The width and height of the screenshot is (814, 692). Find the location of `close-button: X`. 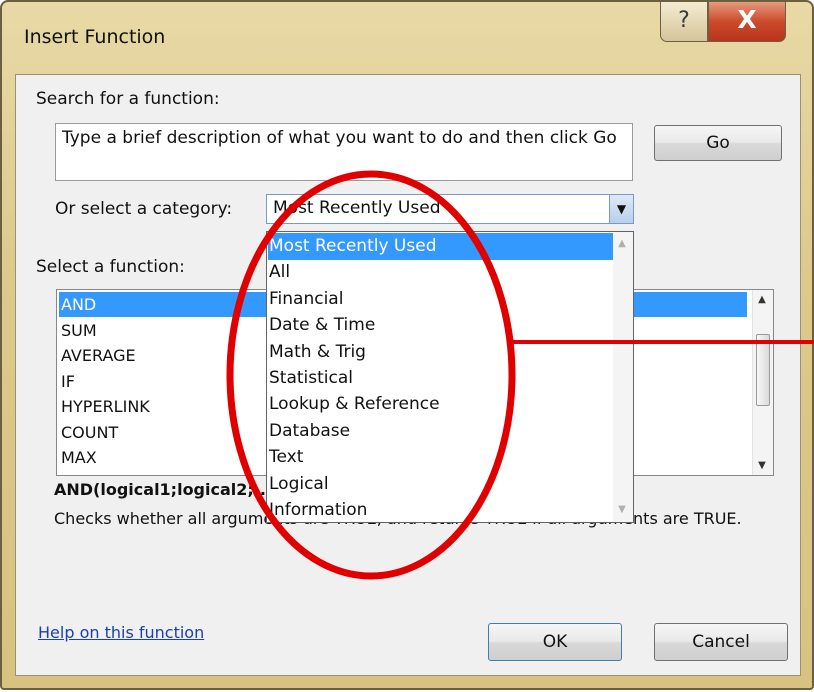

close-button: X is located at coordinates (747, 22).